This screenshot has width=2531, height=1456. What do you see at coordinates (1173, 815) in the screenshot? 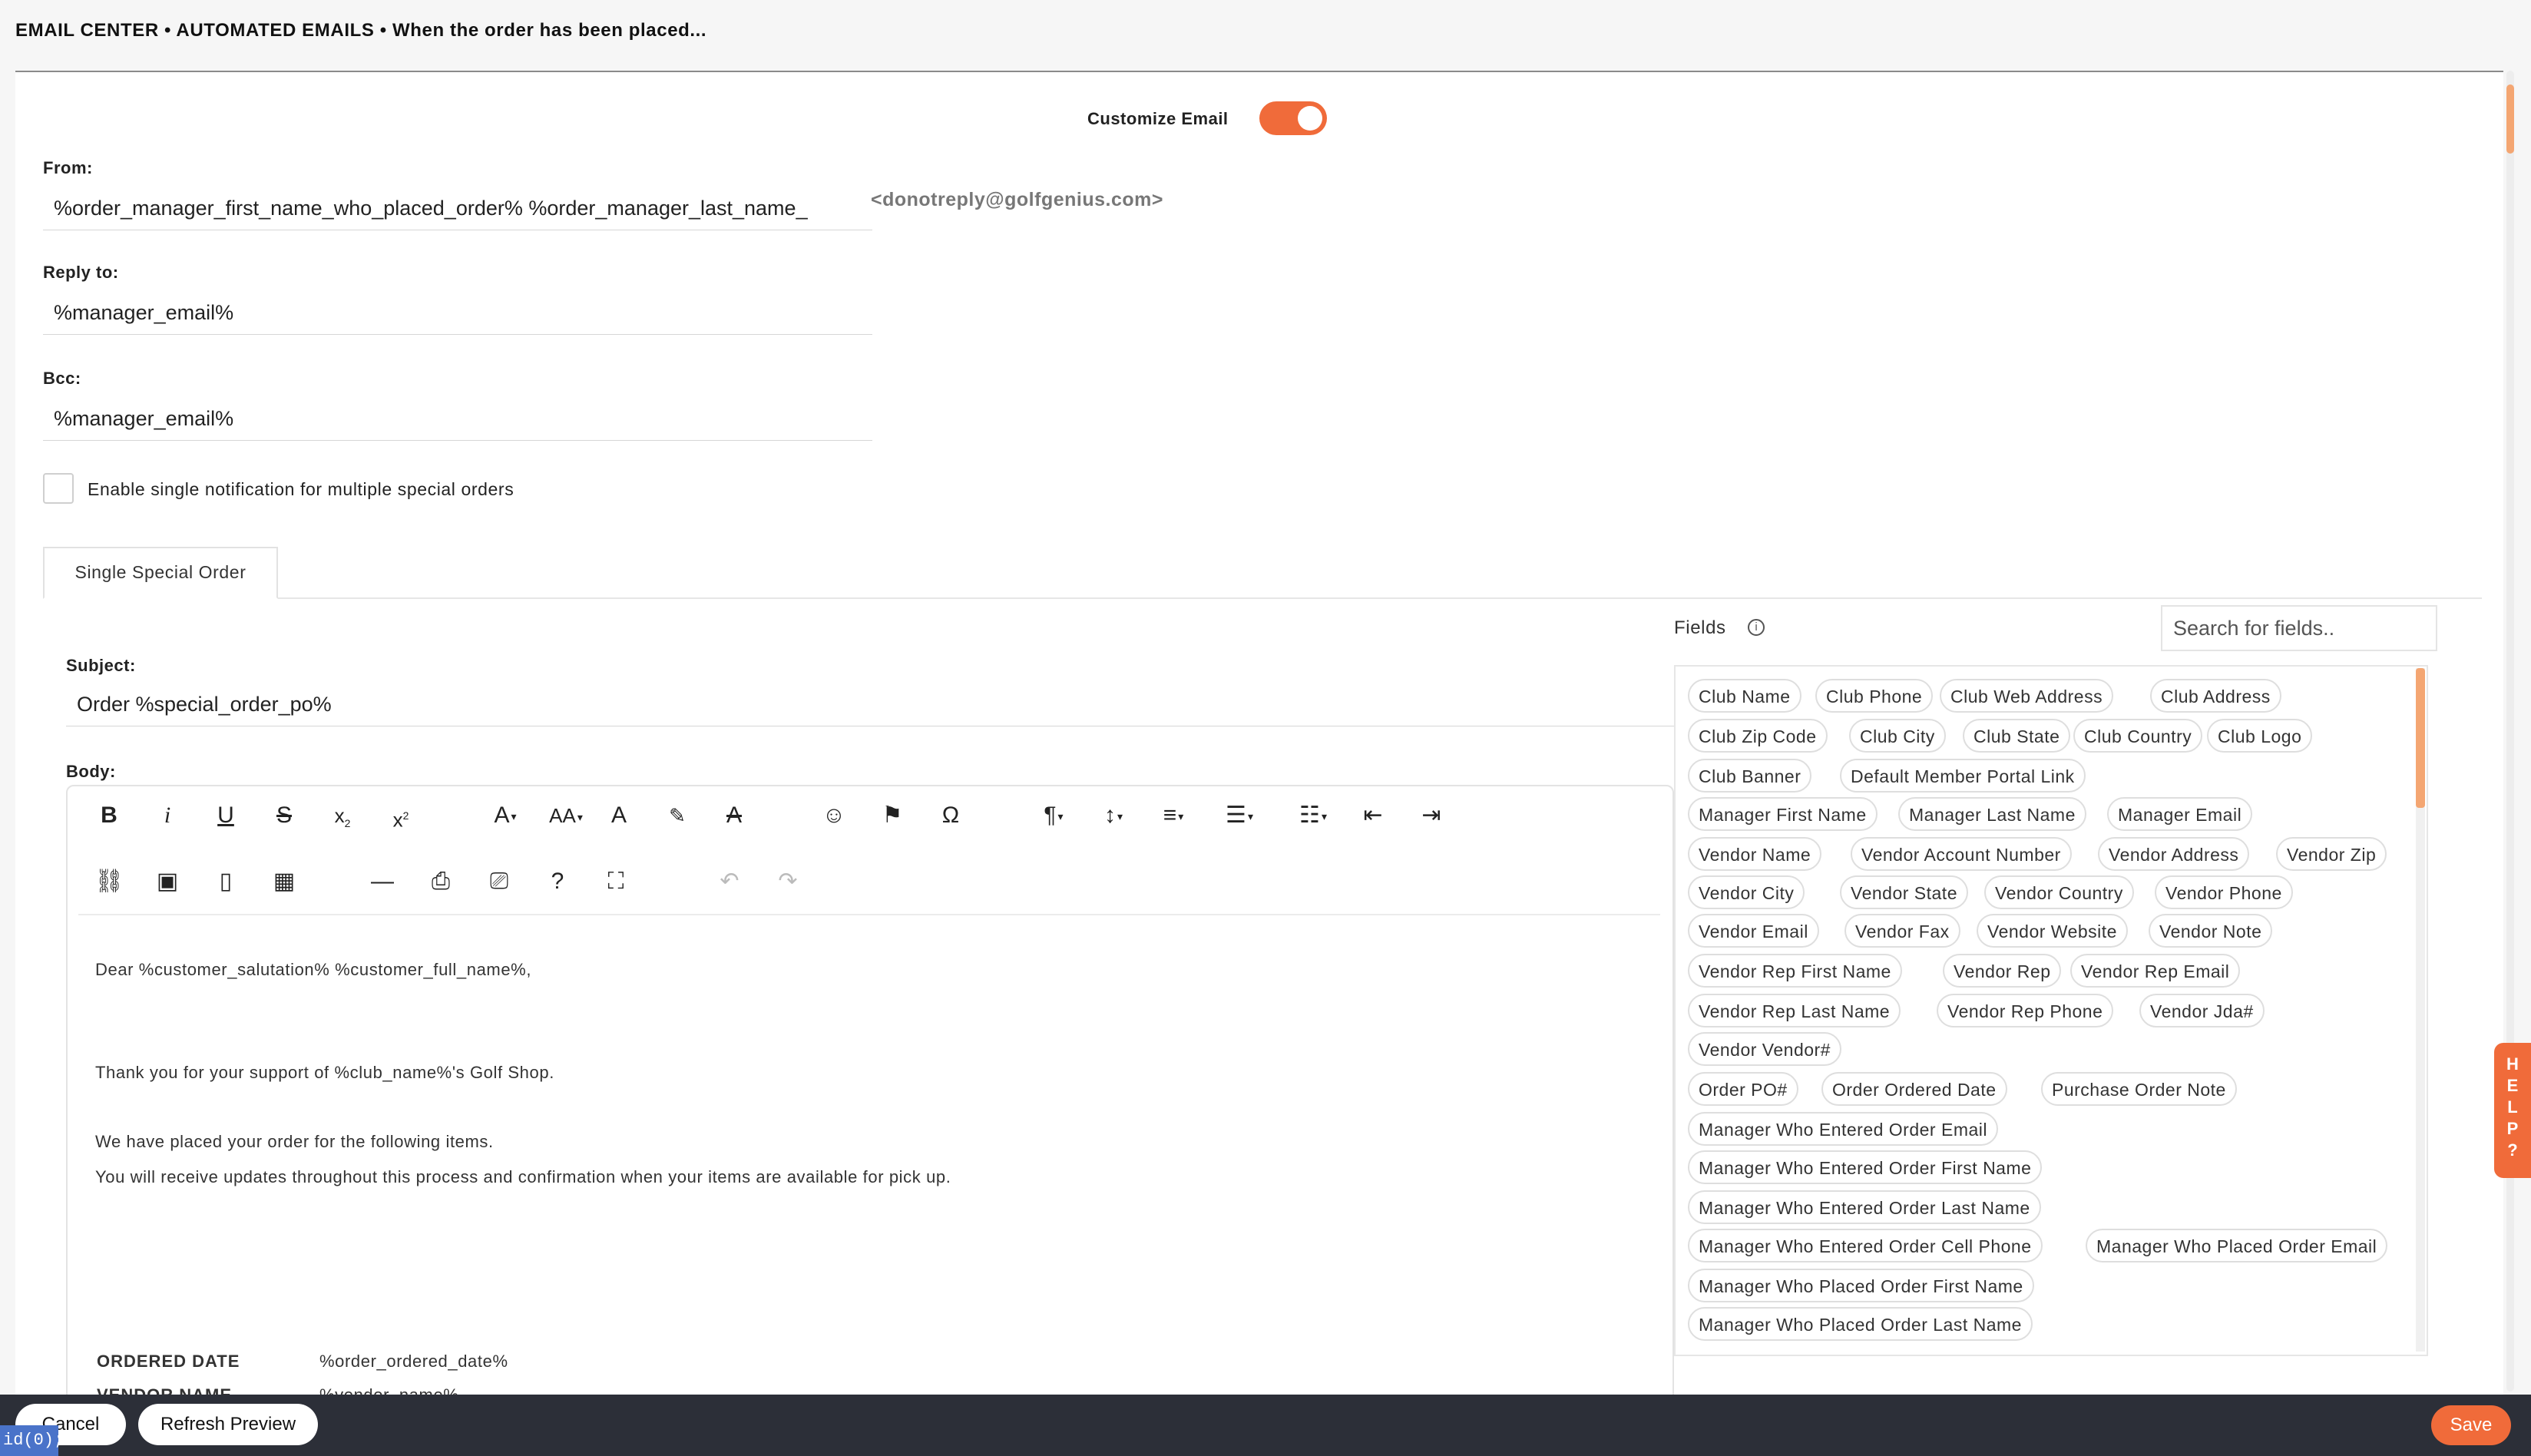
I see `align-icon: ≡ ▾` at bounding box center [1173, 815].